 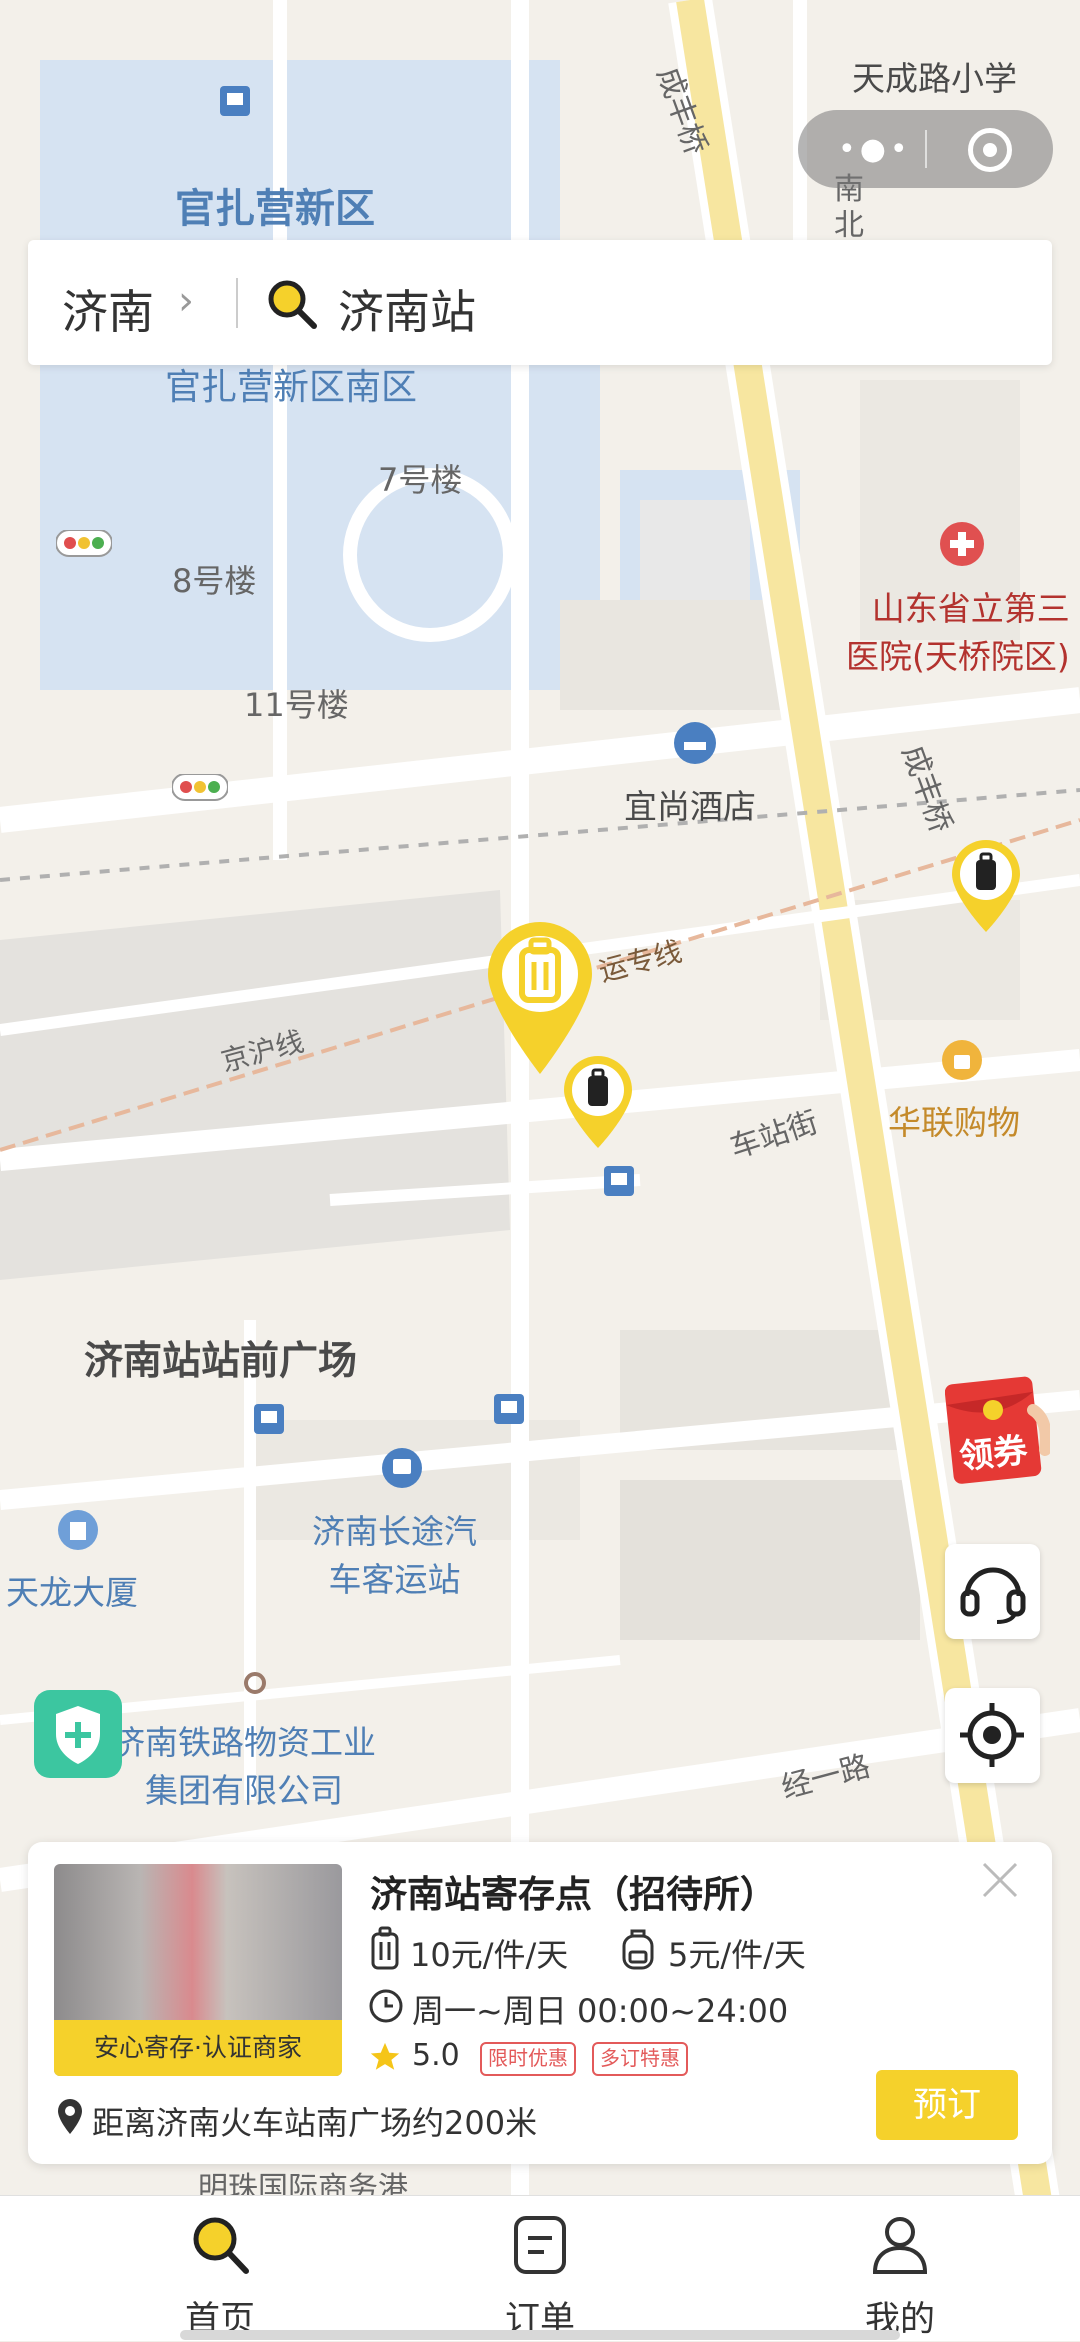 I want to click on map-label-plaza: 济南站站前广场, so click(x=221, y=1361).